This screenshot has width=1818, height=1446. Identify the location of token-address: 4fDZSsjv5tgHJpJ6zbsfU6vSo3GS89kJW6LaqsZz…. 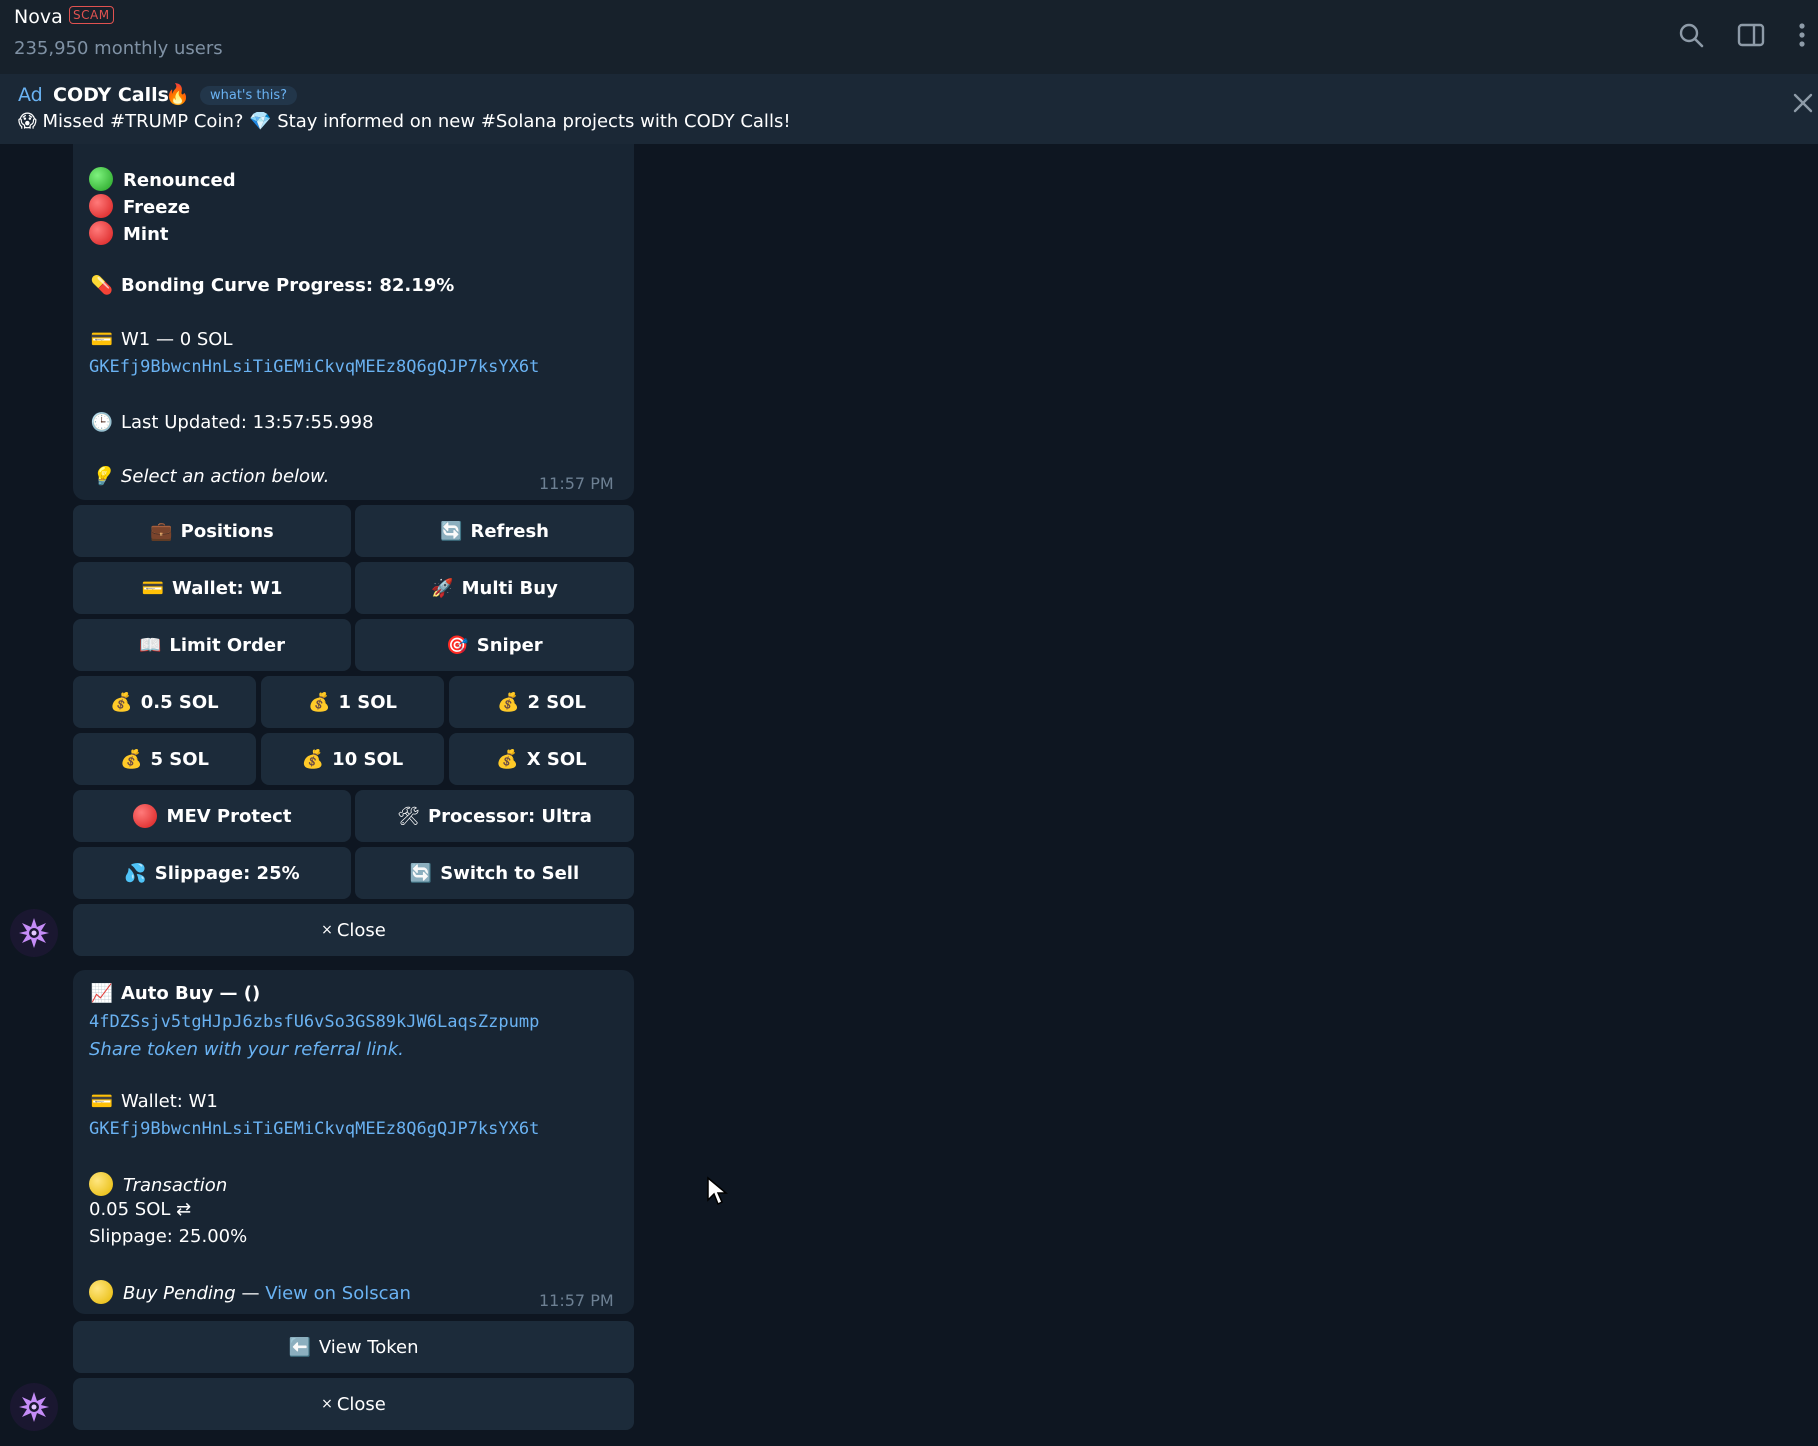
(314, 1022).